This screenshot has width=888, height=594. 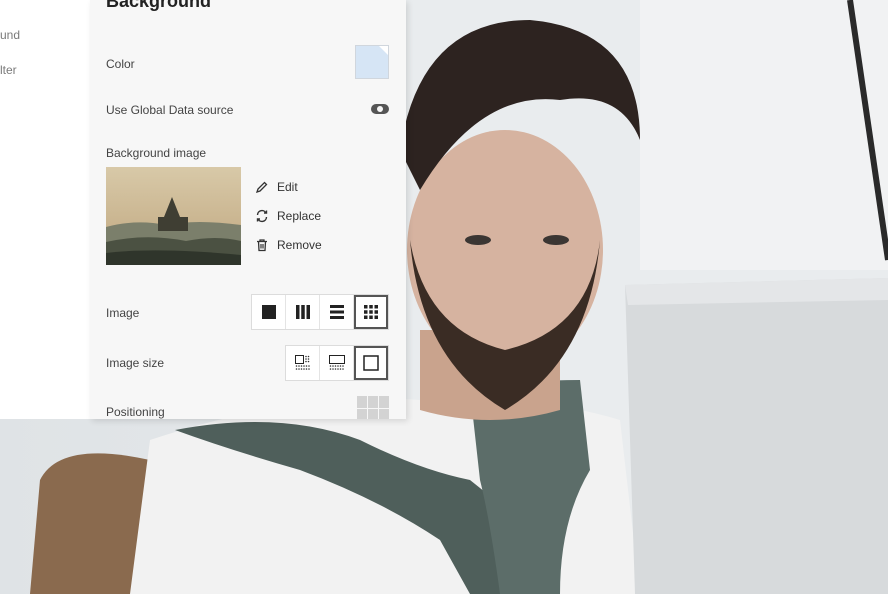 I want to click on image-mode-selector, so click(x=320, y=312).